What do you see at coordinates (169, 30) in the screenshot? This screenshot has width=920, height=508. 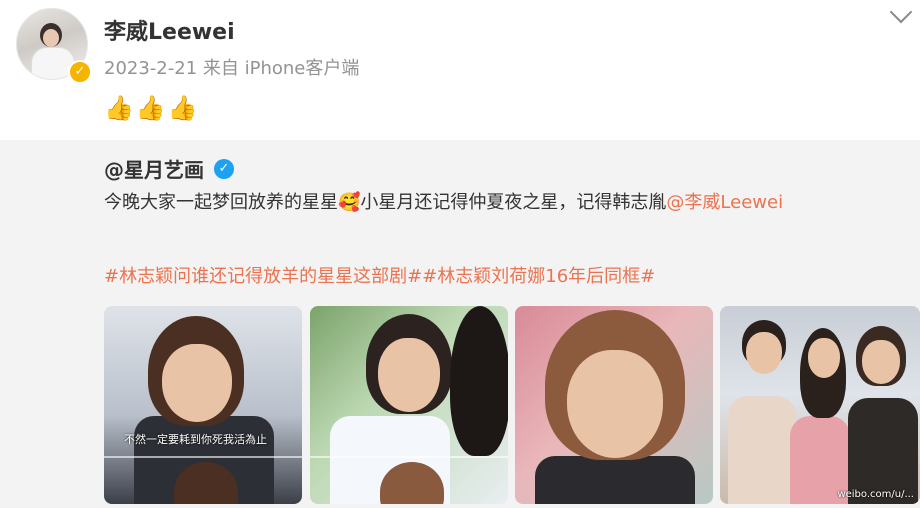 I see `author-name: 李威Leewei` at bounding box center [169, 30].